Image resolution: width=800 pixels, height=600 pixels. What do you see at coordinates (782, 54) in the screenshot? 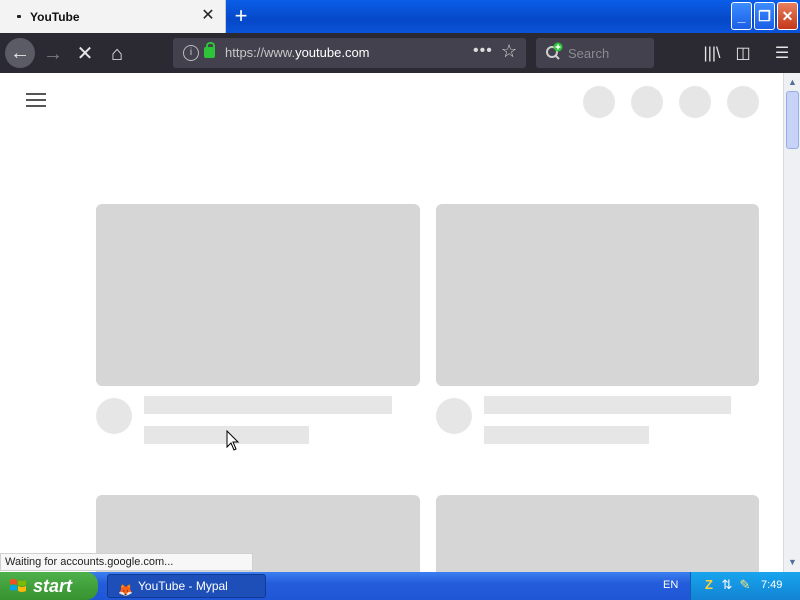
I see `menu-icon: ☰` at bounding box center [782, 54].